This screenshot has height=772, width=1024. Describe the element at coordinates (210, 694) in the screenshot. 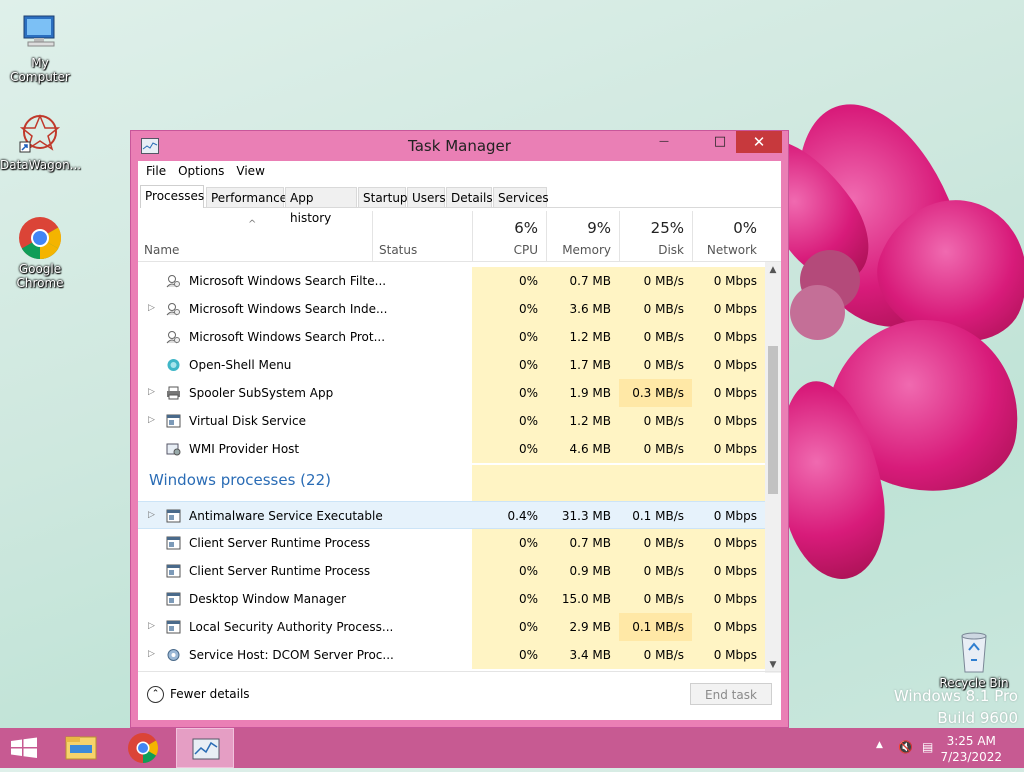

I see `fewer-details-label: Fewer details` at that location.